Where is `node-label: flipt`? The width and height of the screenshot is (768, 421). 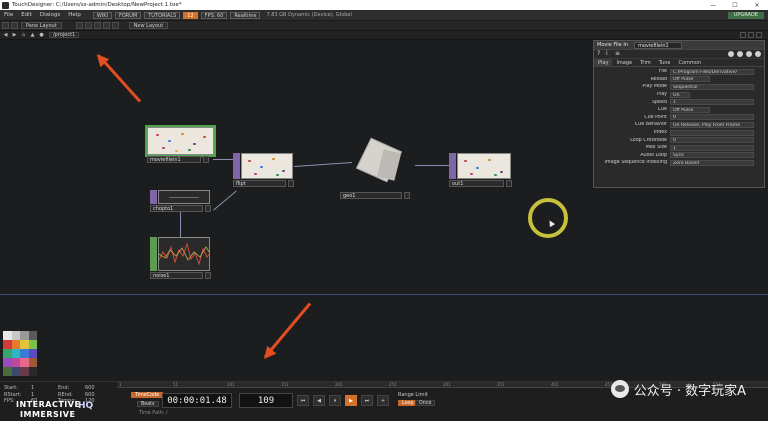
node-label: flipt is located at coordinates (259, 183).